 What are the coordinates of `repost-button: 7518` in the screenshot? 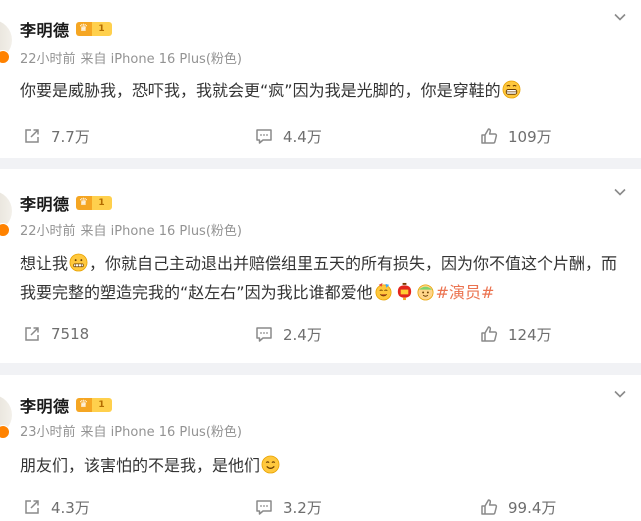 It's located at (56, 334).